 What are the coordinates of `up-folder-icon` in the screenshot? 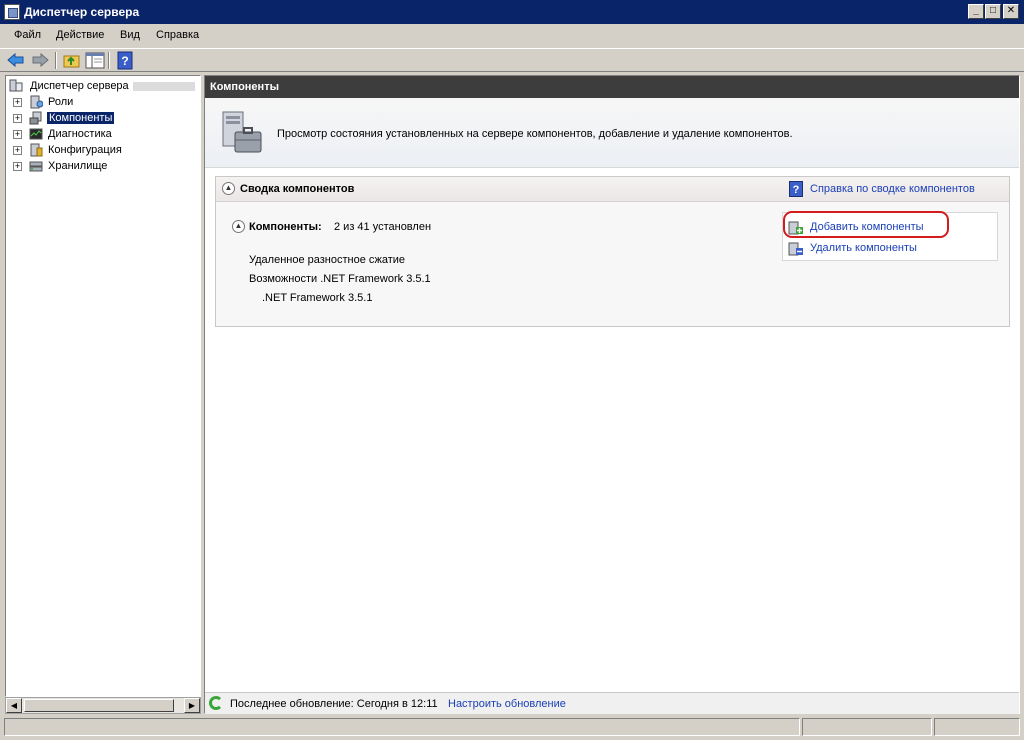 It's located at (72, 60).